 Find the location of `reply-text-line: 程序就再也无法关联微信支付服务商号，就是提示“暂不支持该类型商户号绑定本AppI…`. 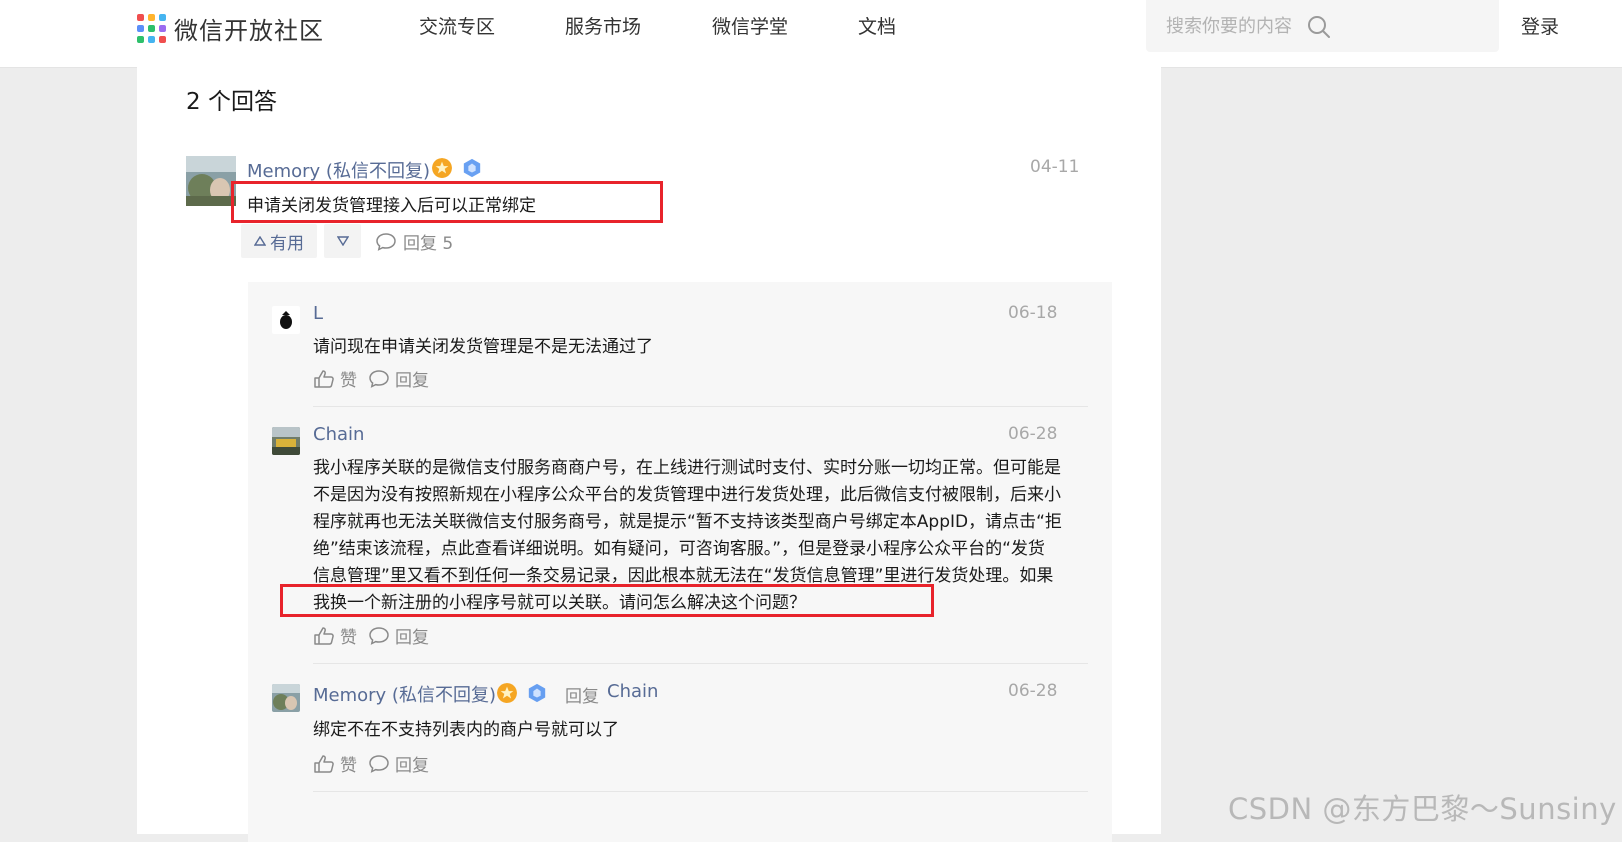

reply-text-line: 程序就再也无法关联微信支付服务商号，就是提示“暂不支持该类型商户号绑定本AppI… is located at coordinates (687, 522).